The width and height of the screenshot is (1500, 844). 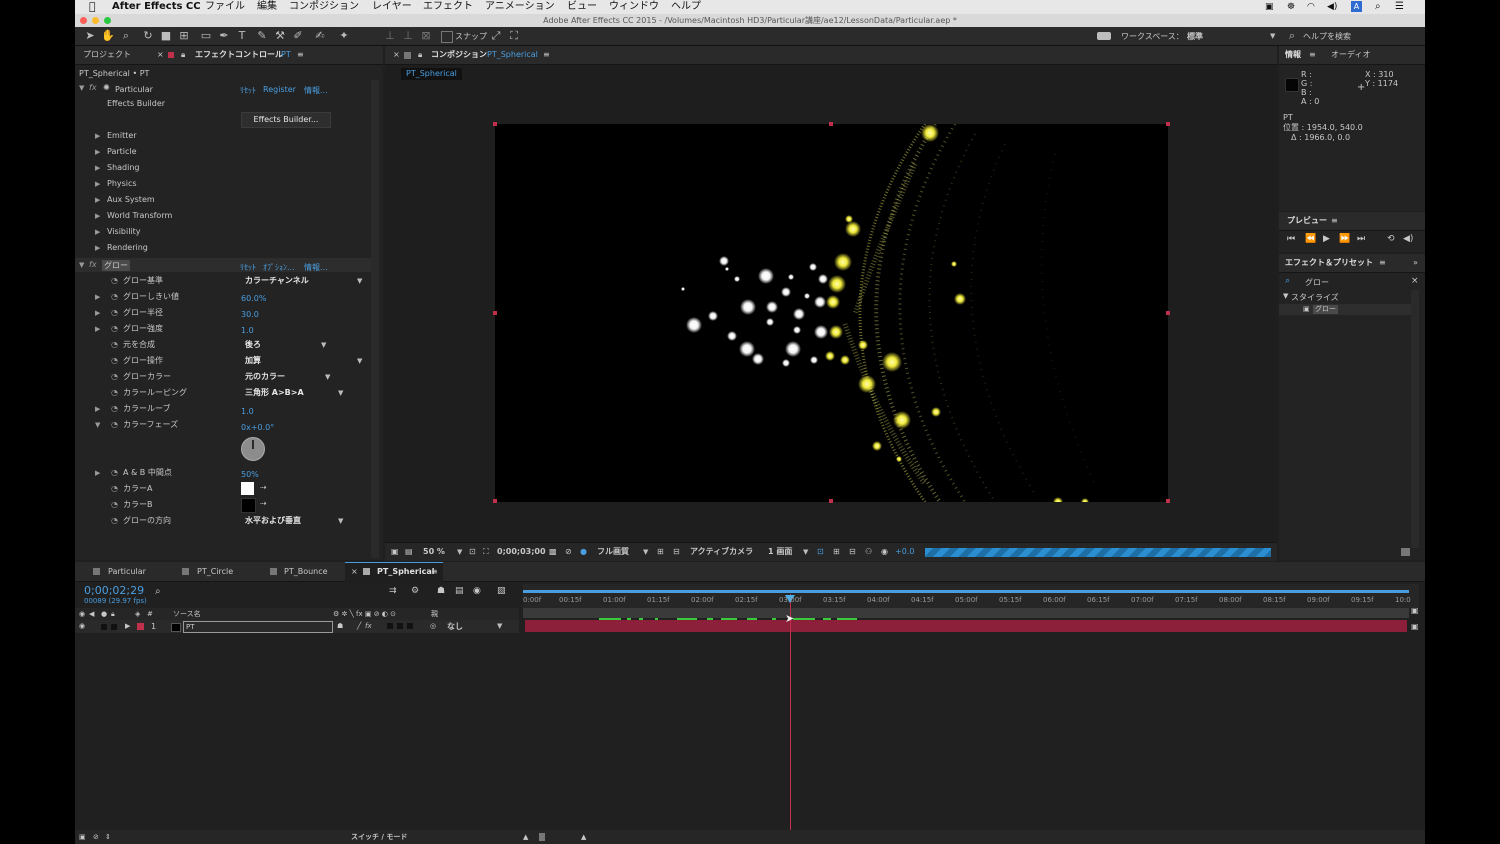 What do you see at coordinates (279, 89) in the screenshot?
I see `particular-register-link: Register` at bounding box center [279, 89].